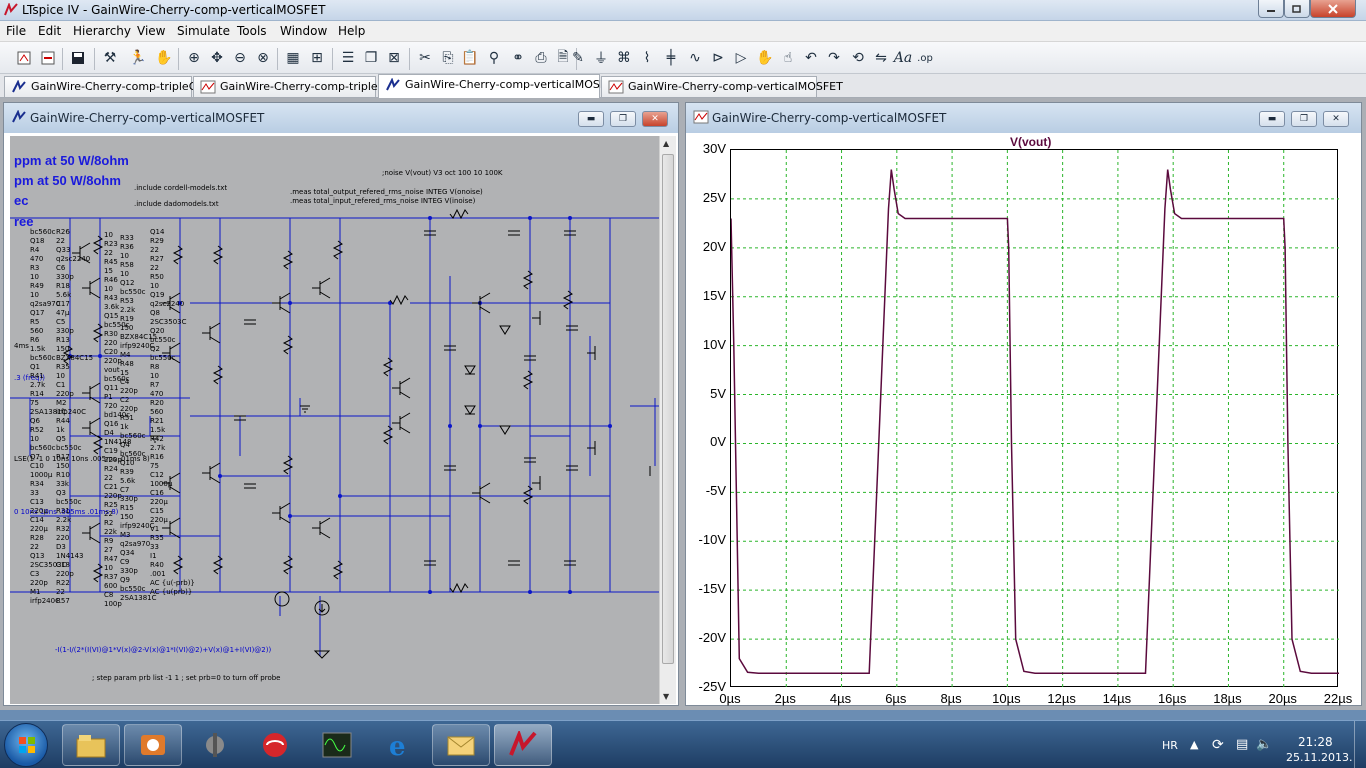  Describe the element at coordinates (499, 86) in the screenshot. I see `tab-verticalmosfet-schematic: GainWire-Cherry-comp-verticalMOSFET` at that location.